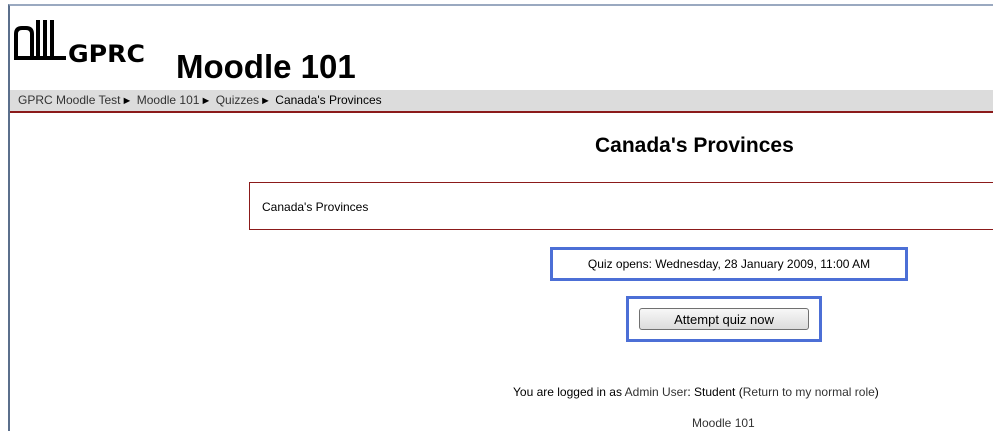  What do you see at coordinates (107, 54) in the screenshot?
I see `logo-text: GPRC` at bounding box center [107, 54].